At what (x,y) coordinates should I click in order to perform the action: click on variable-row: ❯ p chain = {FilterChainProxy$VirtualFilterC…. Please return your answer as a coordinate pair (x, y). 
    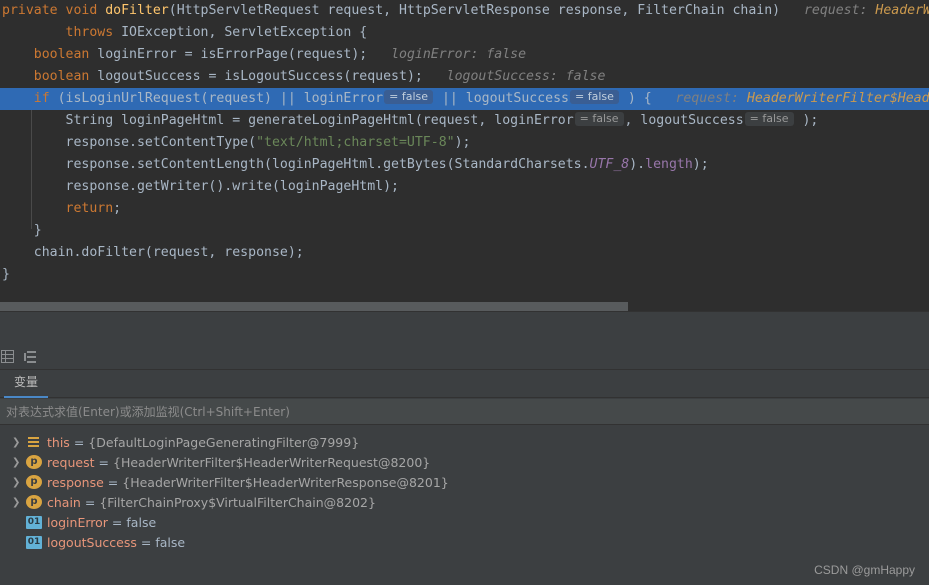
    Looking at the image, I should click on (464, 502).